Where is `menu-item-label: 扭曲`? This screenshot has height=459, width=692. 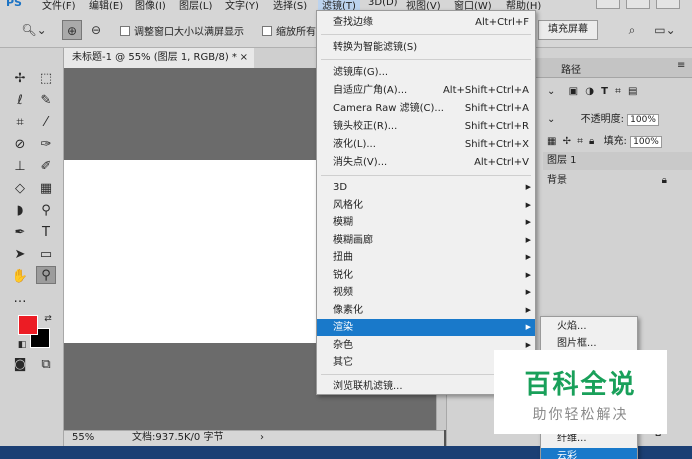 menu-item-label: 扭曲 is located at coordinates (343, 257).